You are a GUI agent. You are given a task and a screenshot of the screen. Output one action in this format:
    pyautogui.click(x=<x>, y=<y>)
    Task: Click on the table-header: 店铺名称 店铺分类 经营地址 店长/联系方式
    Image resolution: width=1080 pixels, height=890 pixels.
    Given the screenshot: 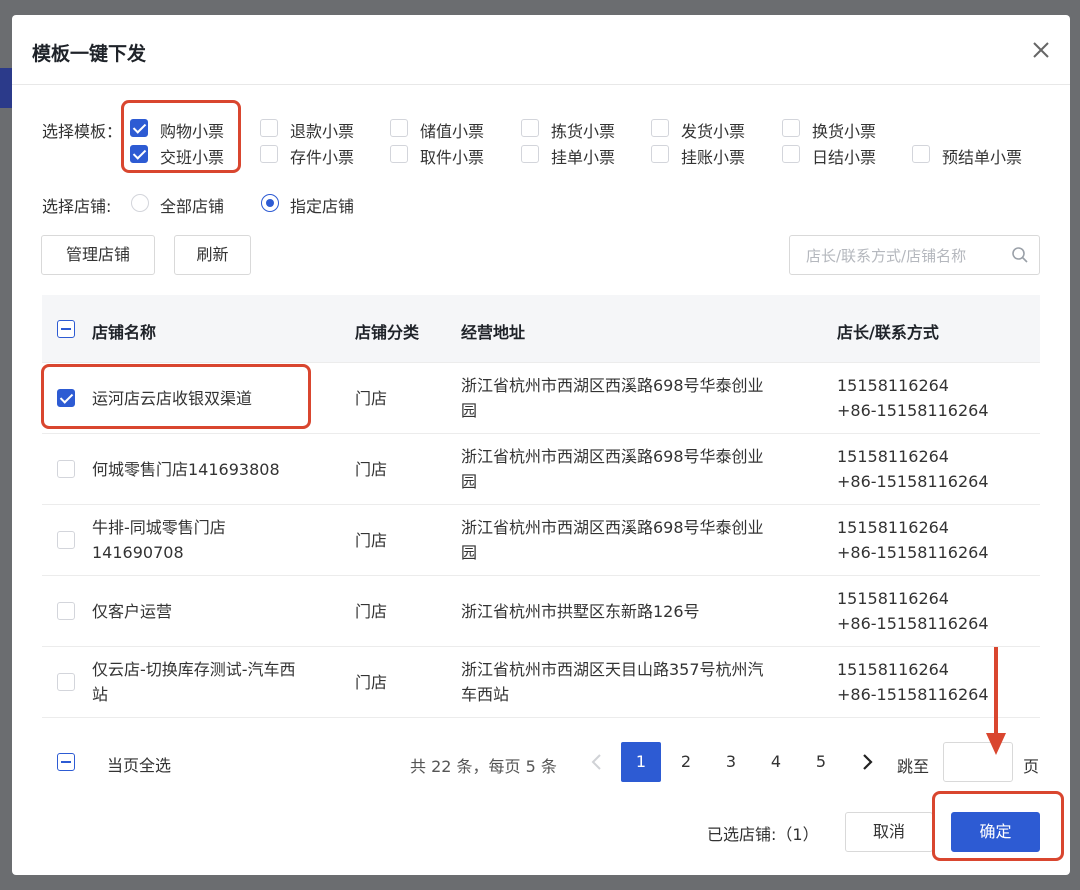 What is the action you would take?
    pyautogui.click(x=541, y=329)
    